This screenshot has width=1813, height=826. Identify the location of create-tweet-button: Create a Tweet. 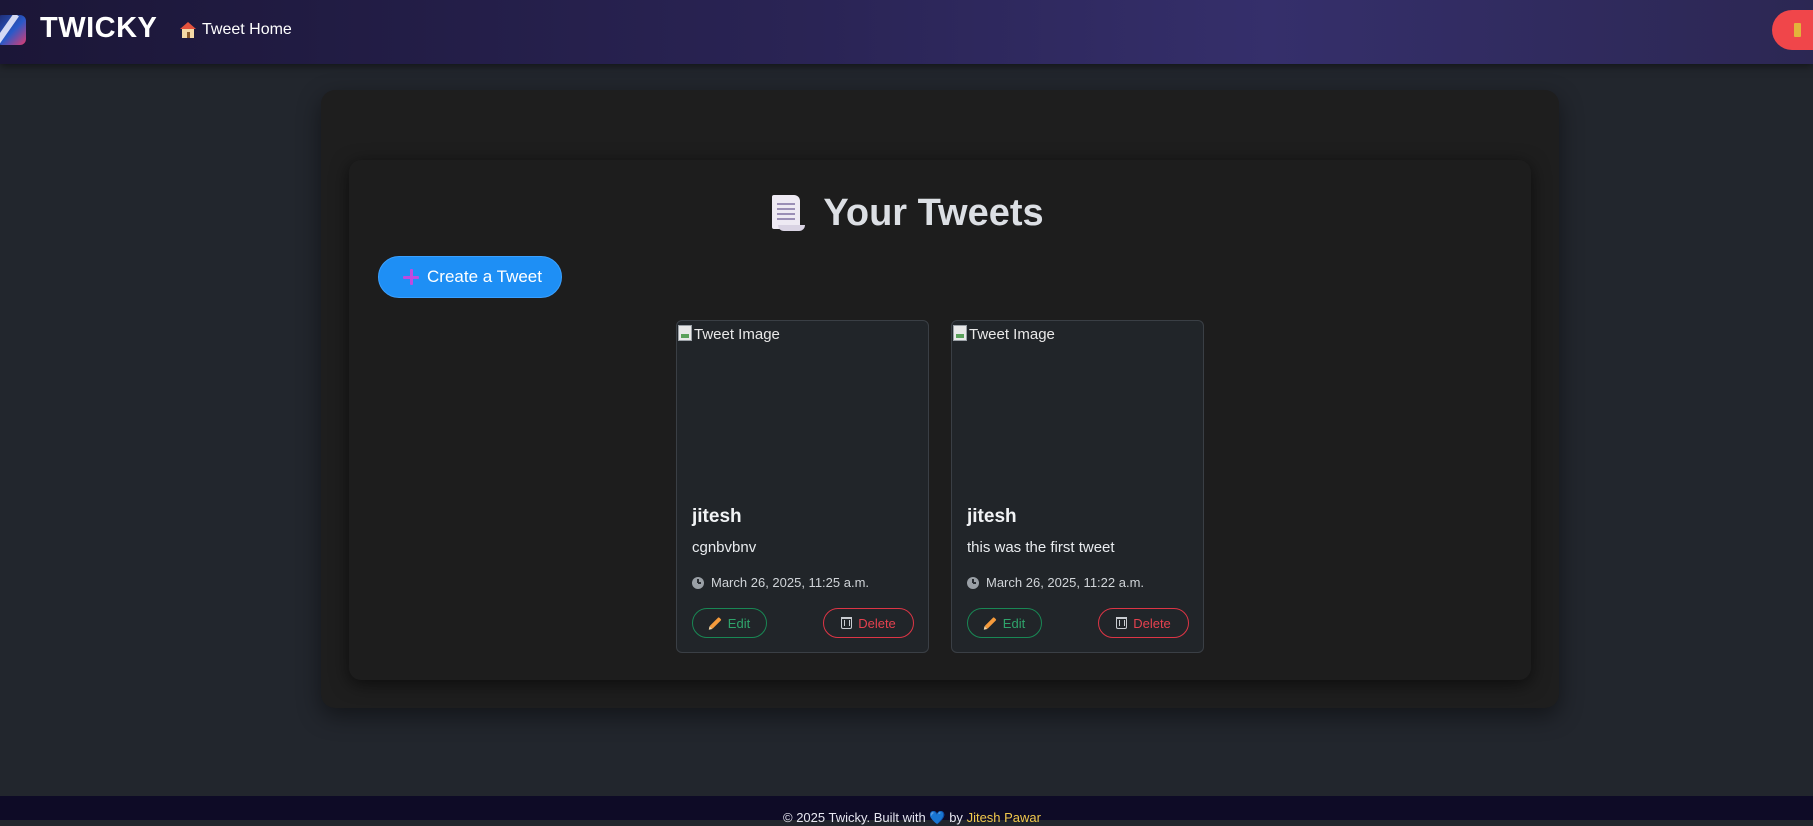
(470, 277).